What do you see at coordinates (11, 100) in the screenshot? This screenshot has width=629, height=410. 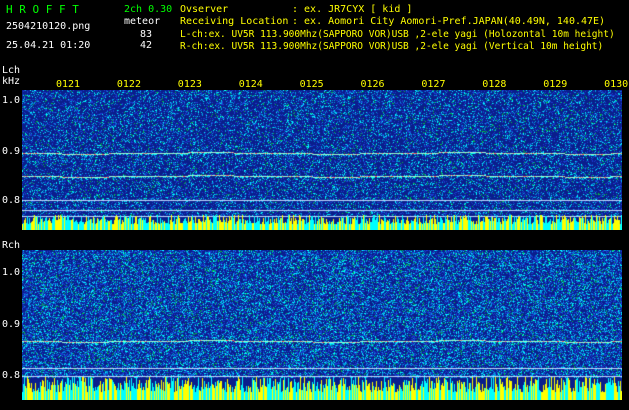 I see `lch-ytick-1-0: 1.0` at bounding box center [11, 100].